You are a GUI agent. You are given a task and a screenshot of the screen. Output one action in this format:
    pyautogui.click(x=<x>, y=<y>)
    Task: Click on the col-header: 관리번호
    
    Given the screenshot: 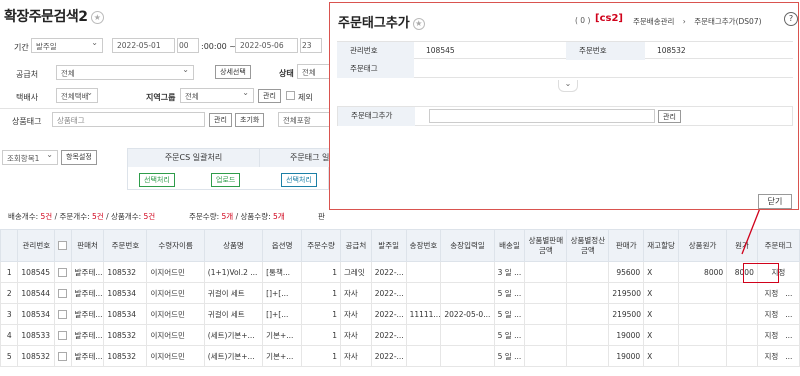 What is the action you would take?
    pyautogui.click(x=36, y=245)
    